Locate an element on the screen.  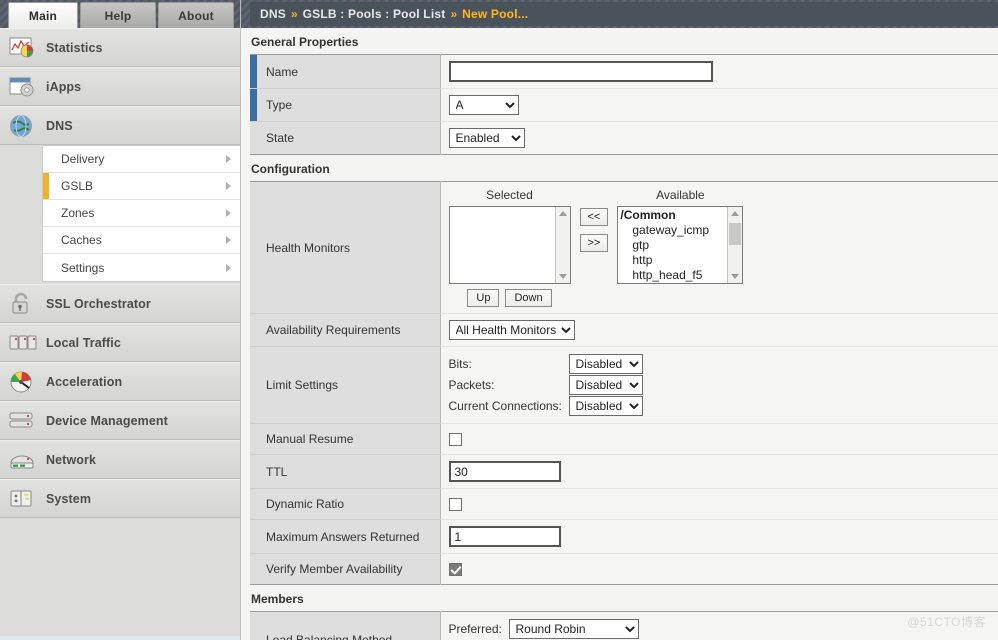
limit-settings-label: Limit Settings is located at coordinates (345, 385).